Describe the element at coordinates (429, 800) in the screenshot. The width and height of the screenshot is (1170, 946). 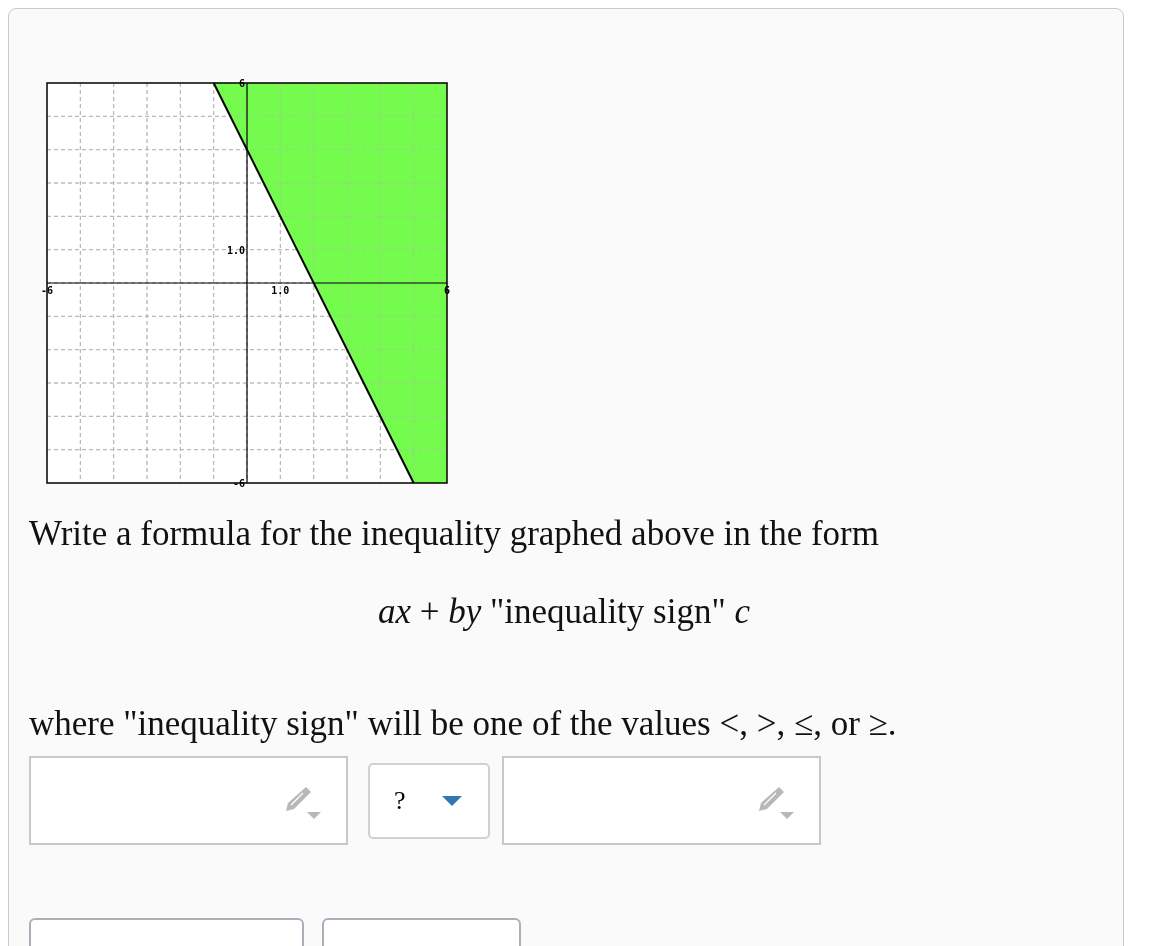
I see `inequality-dropdown: ?` at that location.